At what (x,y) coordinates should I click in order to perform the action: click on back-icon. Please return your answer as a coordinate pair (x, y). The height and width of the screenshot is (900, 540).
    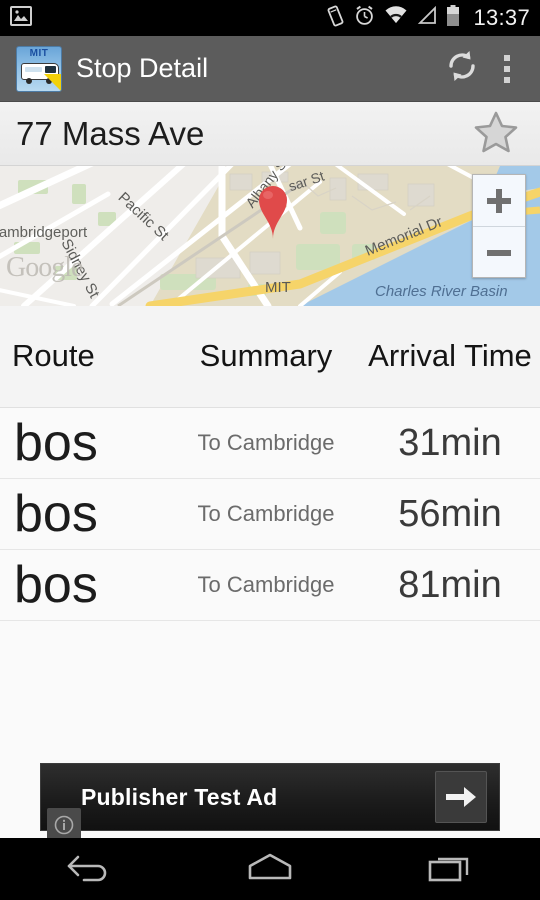
    Looking at the image, I should click on (90, 869).